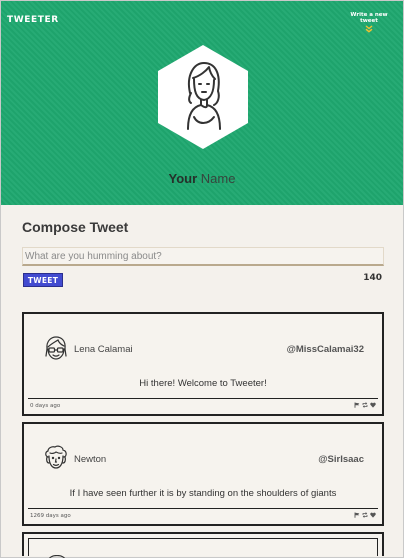 The image size is (404, 558). Describe the element at coordinates (218, 178) in the screenshot. I see `profile-name-last: Name` at that location.